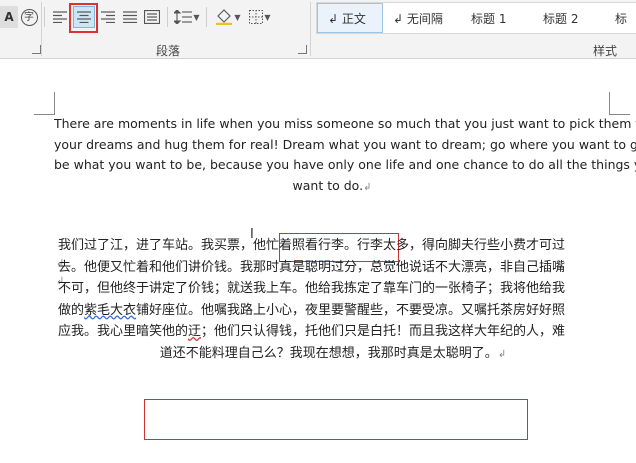 This screenshot has height=463, width=636. I want to click on style-no-spacing: ↲ 无间隔, so click(422, 18).